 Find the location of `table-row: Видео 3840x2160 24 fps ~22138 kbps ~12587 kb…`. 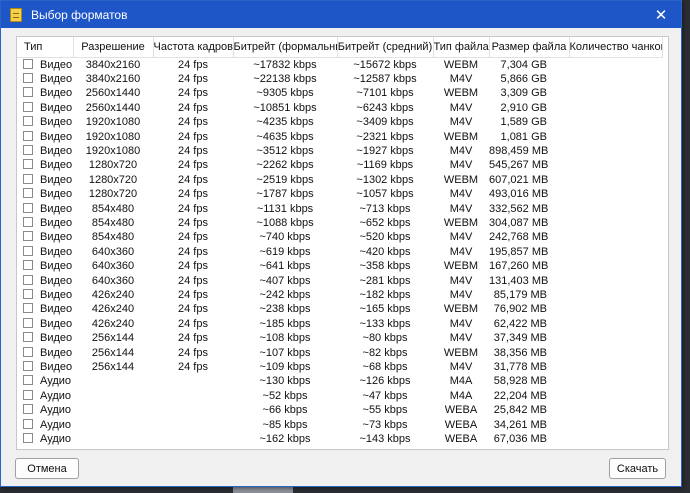

table-row: Видео 3840x2160 24 fps ~22138 kbps ~12587 kb… is located at coordinates (339, 79).